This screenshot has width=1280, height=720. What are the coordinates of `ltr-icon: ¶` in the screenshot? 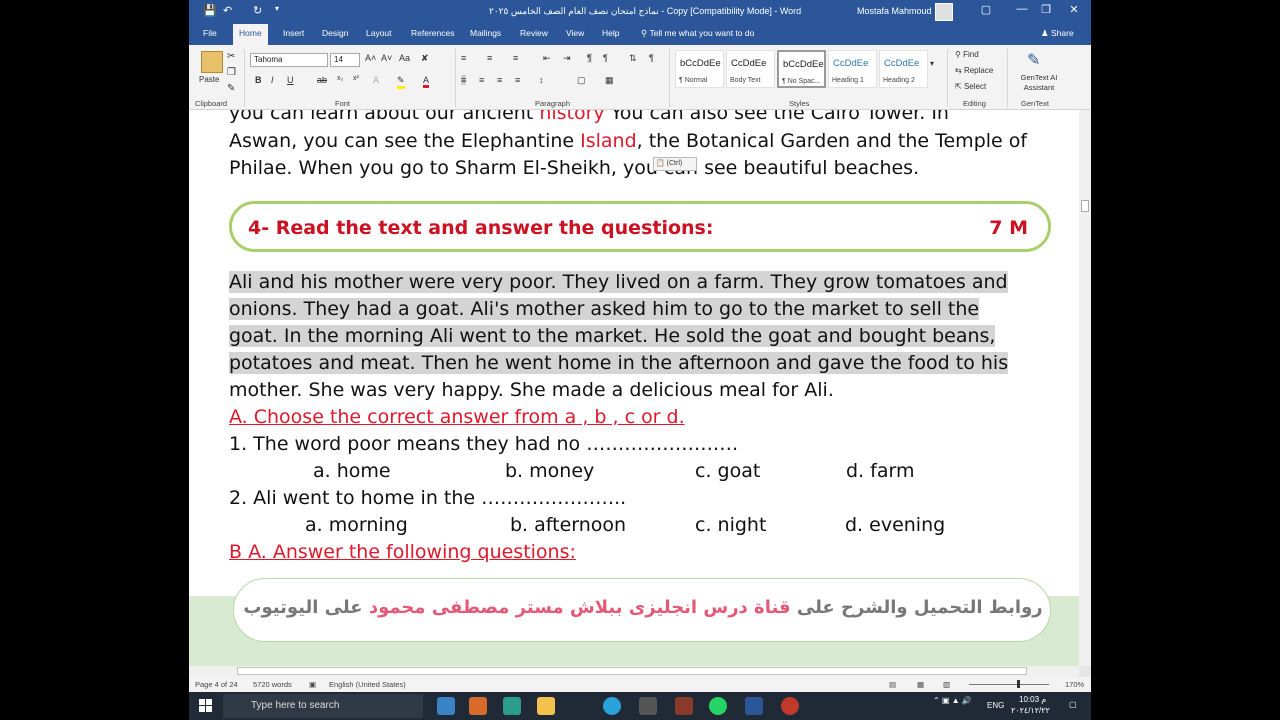 It's located at (589, 58).